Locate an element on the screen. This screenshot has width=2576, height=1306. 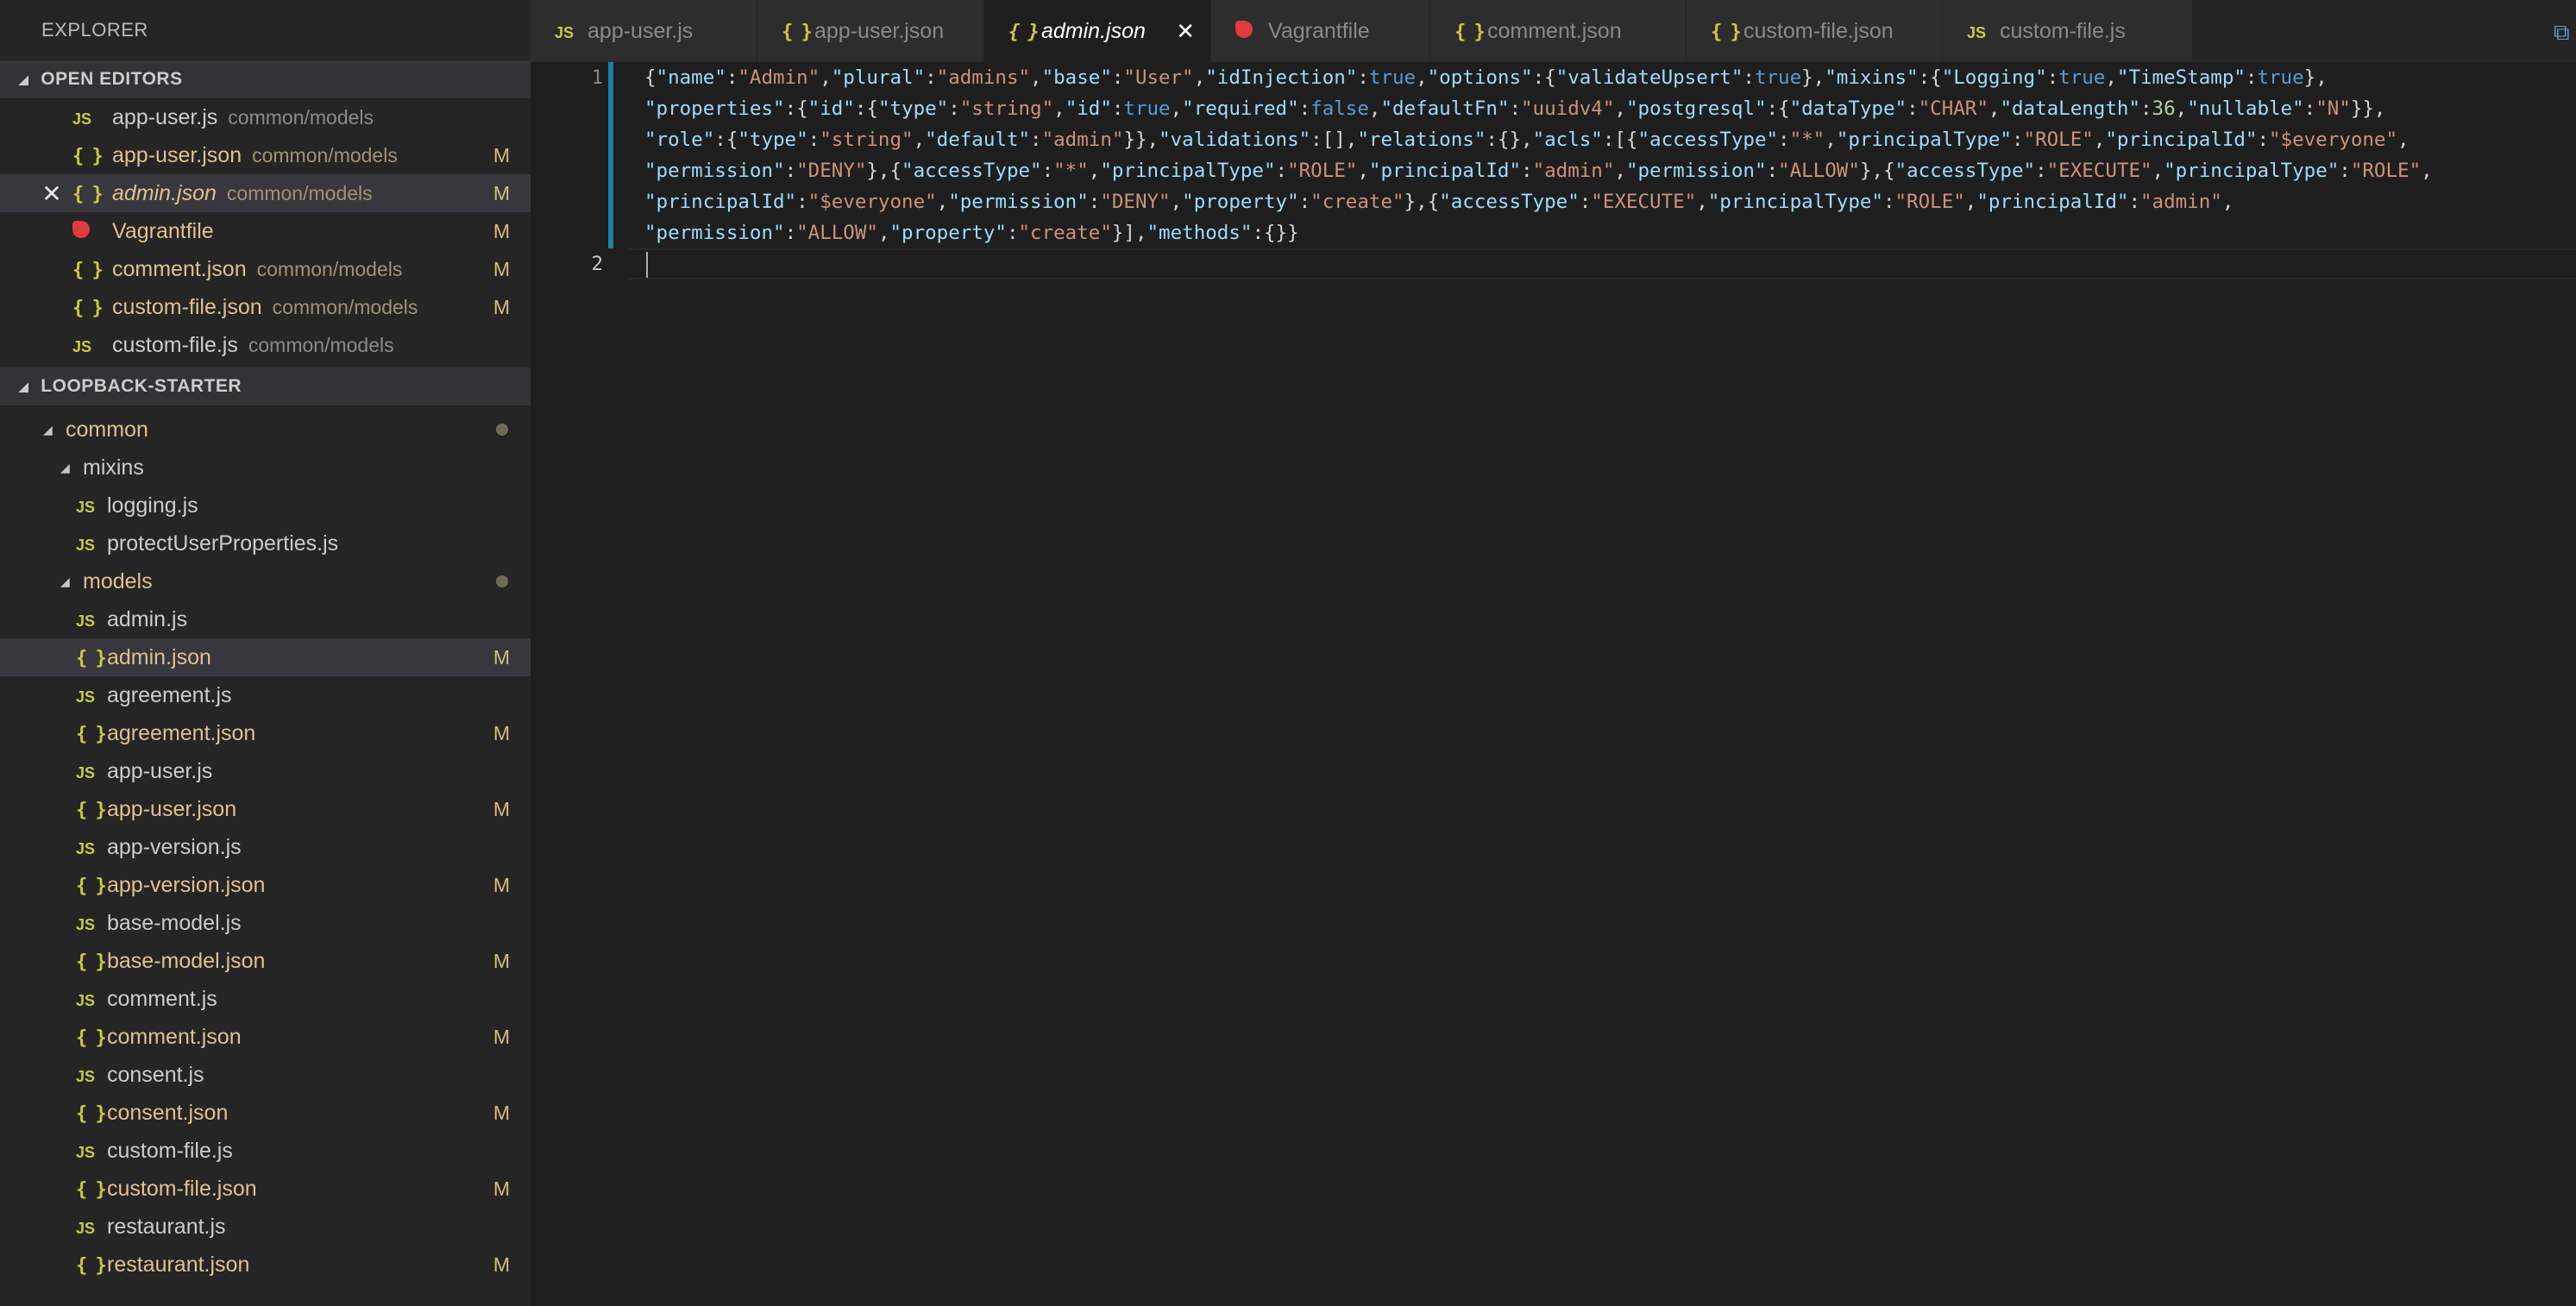
open-editor-item: JS custom-file.js common/models is located at coordinates (265, 345).